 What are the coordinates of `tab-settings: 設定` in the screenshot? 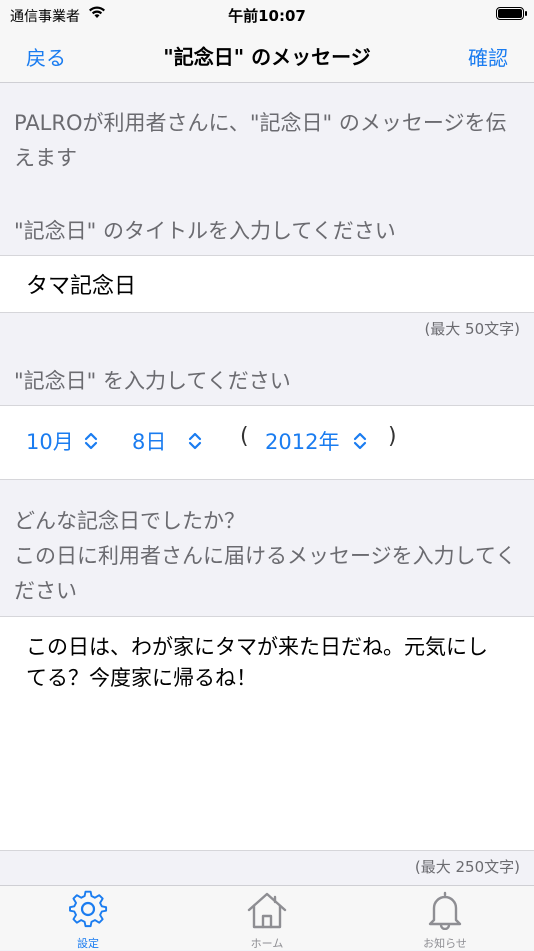 It's located at (88, 920).